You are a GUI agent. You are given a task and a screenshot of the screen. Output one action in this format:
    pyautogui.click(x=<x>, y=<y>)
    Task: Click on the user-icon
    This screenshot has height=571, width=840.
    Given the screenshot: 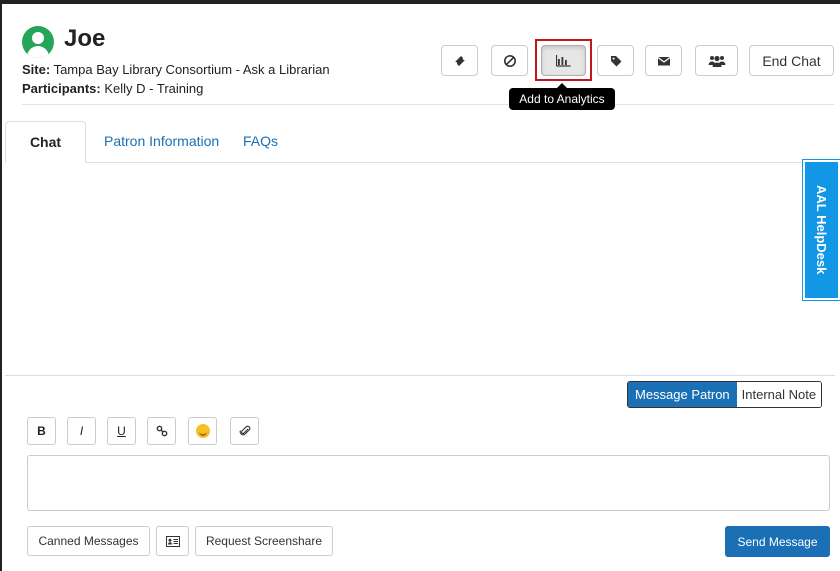 What is the action you would take?
    pyautogui.click(x=38, y=42)
    